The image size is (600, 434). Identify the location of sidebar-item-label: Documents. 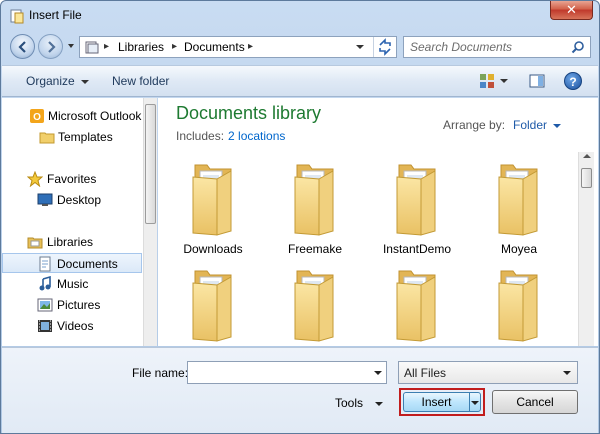
(87, 264).